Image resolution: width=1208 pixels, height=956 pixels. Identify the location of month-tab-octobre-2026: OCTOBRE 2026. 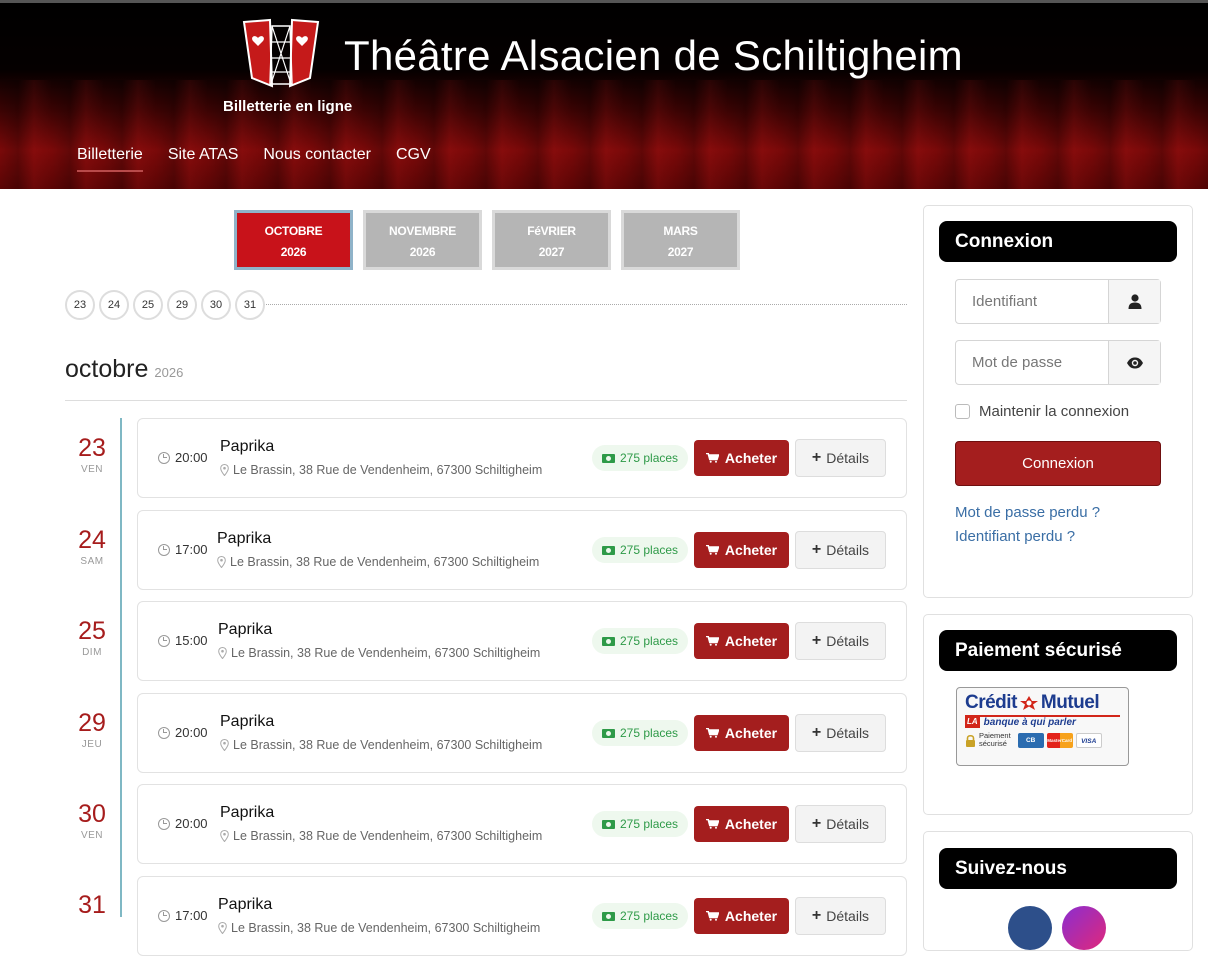
(293, 240).